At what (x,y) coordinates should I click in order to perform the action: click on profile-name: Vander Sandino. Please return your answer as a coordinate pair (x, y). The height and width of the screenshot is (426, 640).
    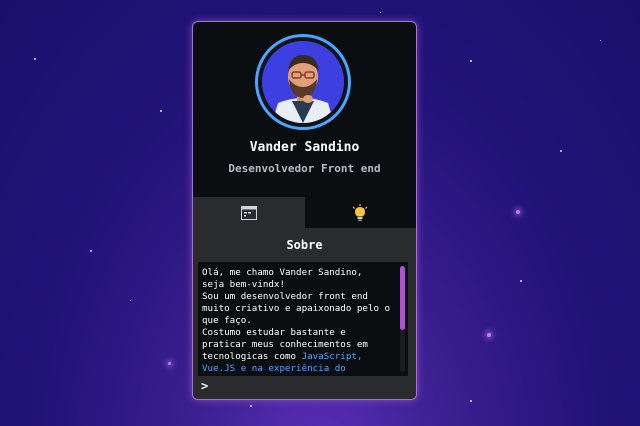
    Looking at the image, I should click on (304, 147).